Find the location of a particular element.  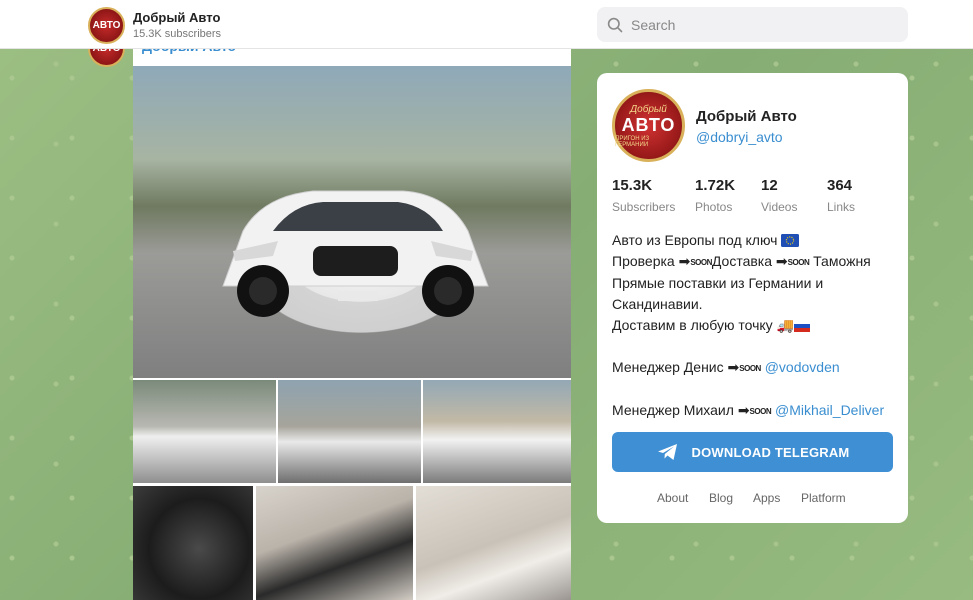

desc-line: Доставка is located at coordinates (742, 261).